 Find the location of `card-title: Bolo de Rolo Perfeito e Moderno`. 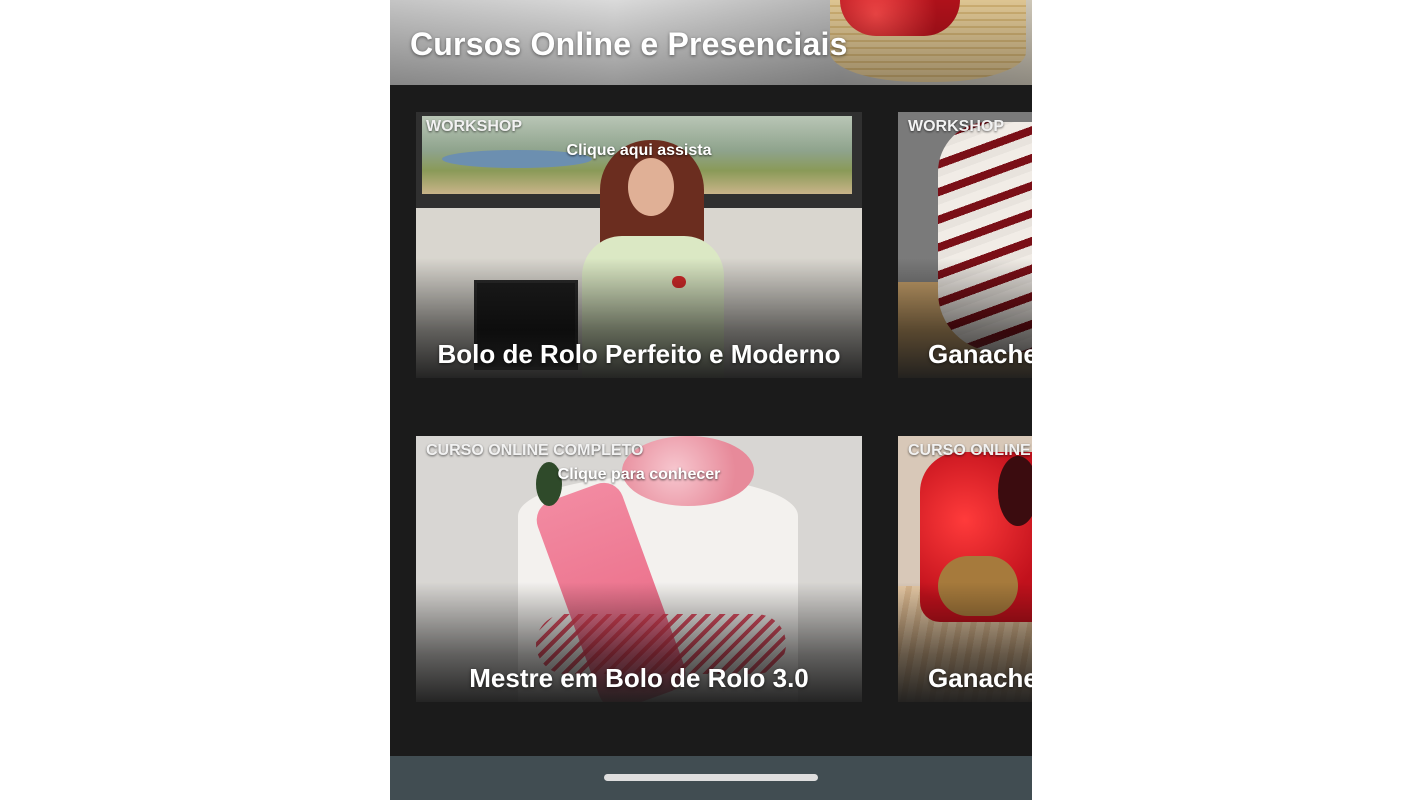

card-title: Bolo de Rolo Perfeito e Moderno is located at coordinates (639, 354).